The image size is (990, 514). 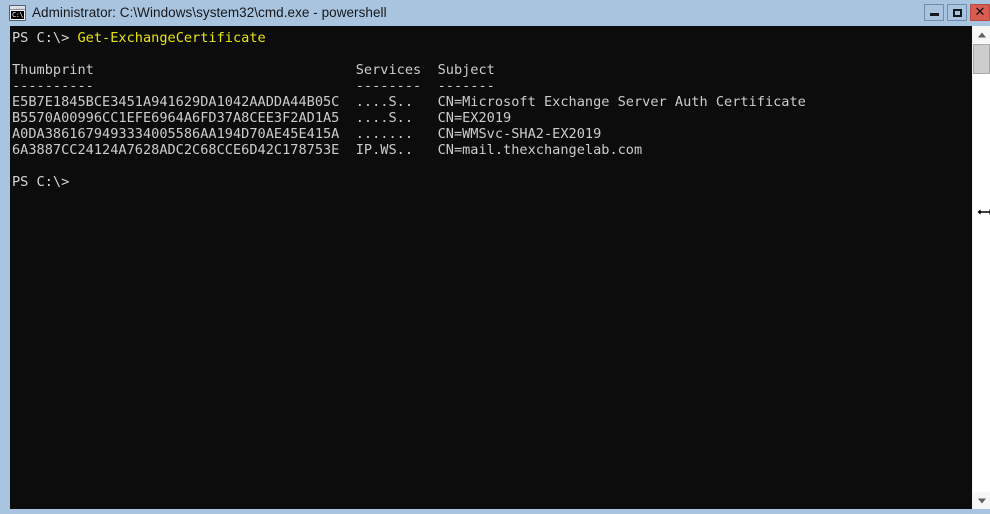 I want to click on cmd-icon: ••• C:\, so click(x=17, y=13).